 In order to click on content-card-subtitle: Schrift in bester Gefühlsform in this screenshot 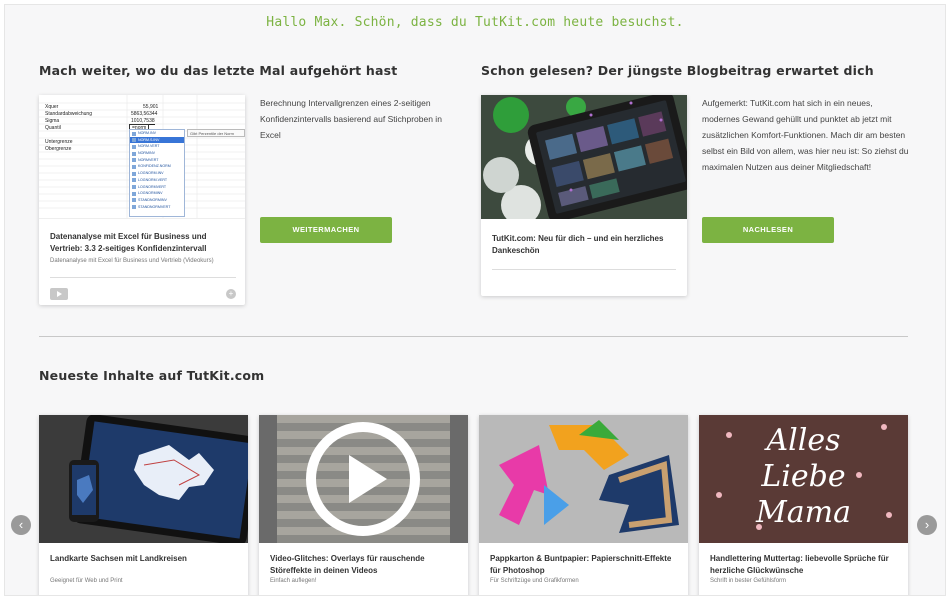, I will do `click(748, 581)`.